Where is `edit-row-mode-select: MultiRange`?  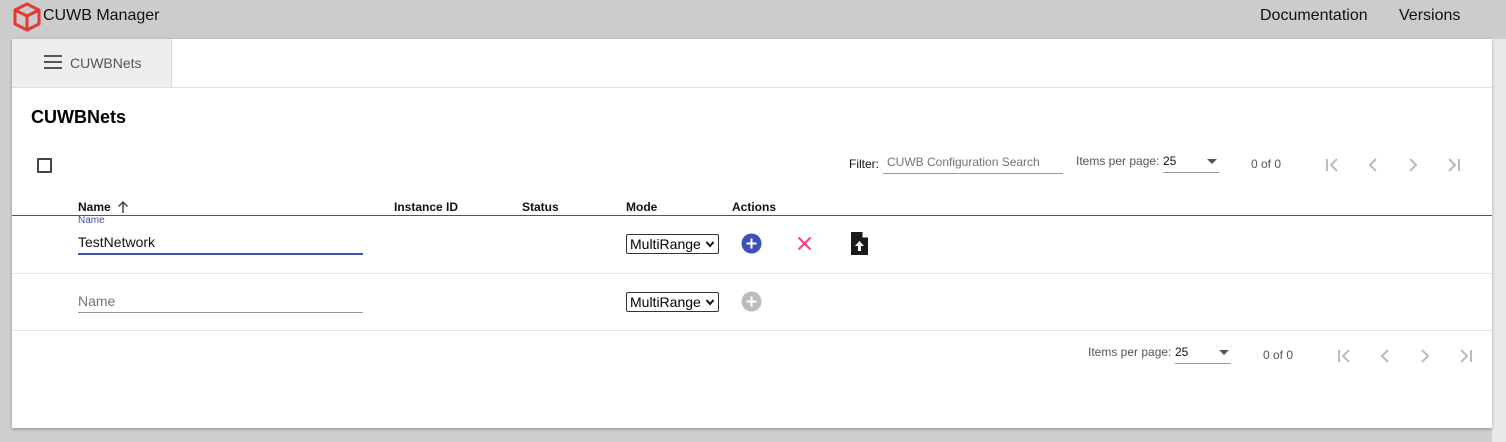 edit-row-mode-select: MultiRange is located at coordinates (672, 244).